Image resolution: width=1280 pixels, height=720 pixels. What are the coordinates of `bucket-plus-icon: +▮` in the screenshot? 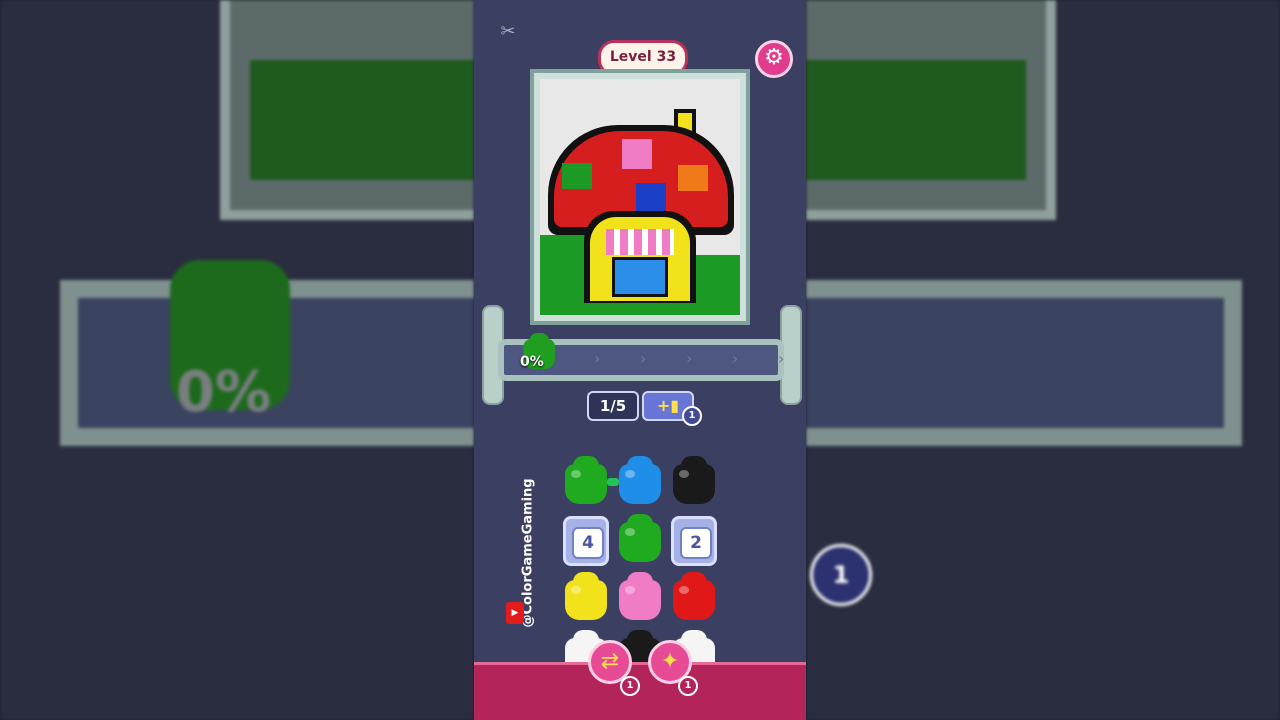 It's located at (668, 405).